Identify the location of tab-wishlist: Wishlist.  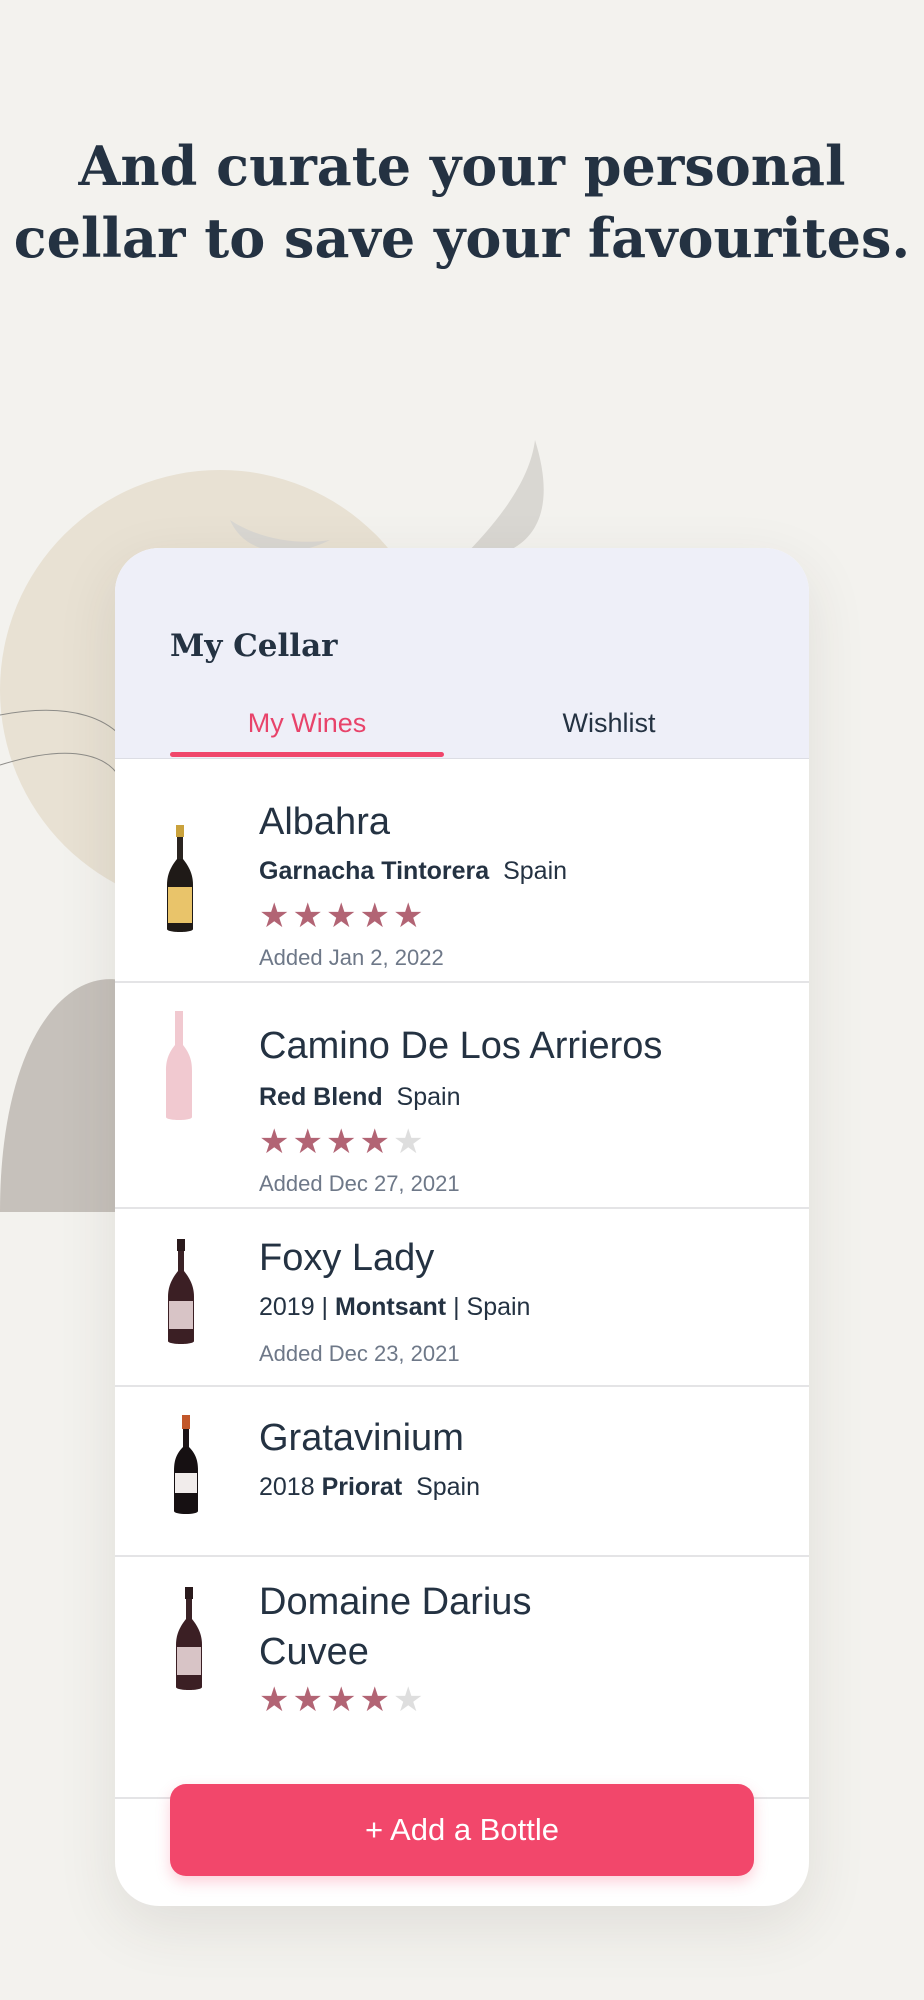
(609, 723).